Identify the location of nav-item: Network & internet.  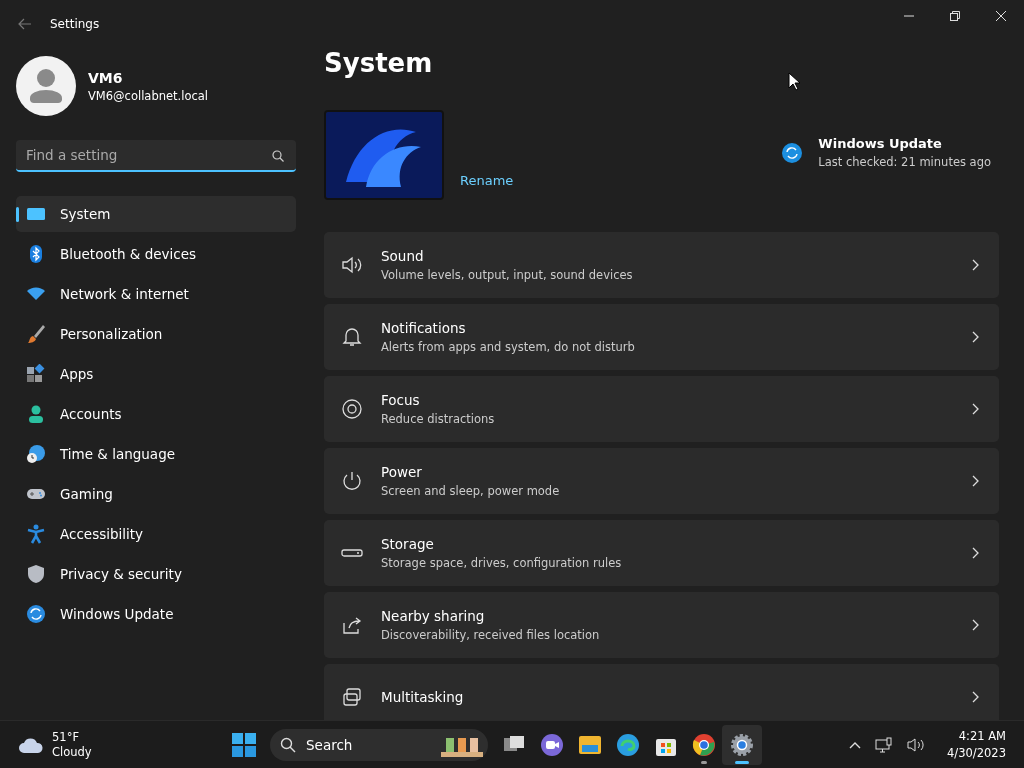
(156, 294).